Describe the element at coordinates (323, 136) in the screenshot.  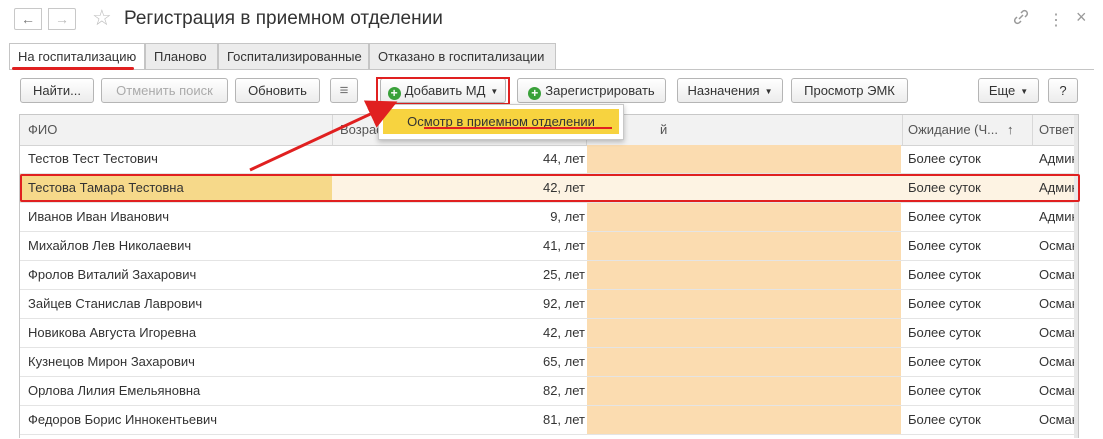
I see `annotation-arrow` at that location.